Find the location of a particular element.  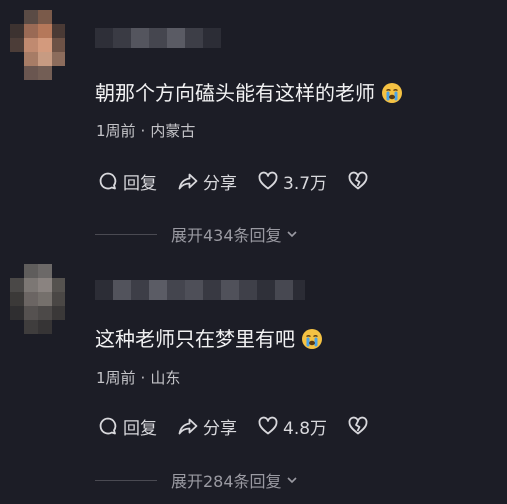

expand-replies-label: 展开284条回复 is located at coordinates (226, 481).